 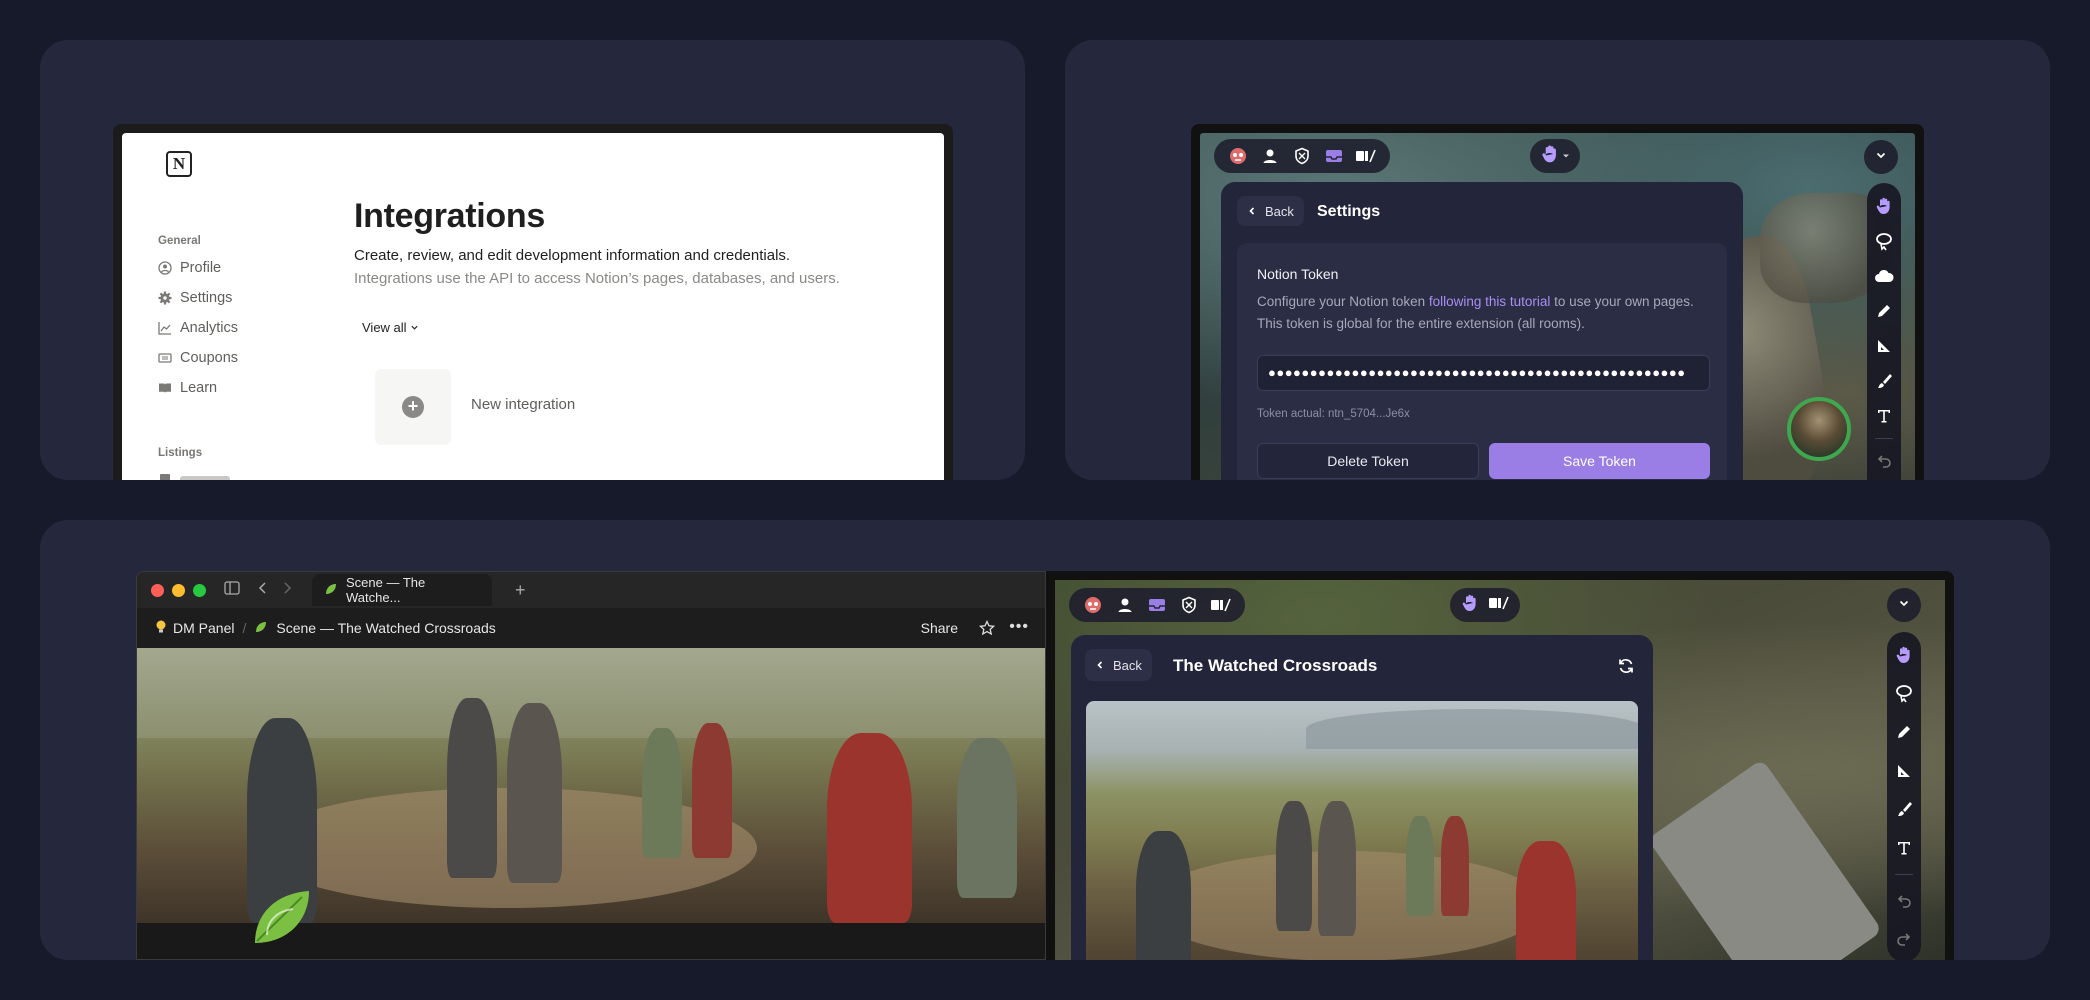 I want to click on sidebar-toggle-icon, so click(x=232, y=590).